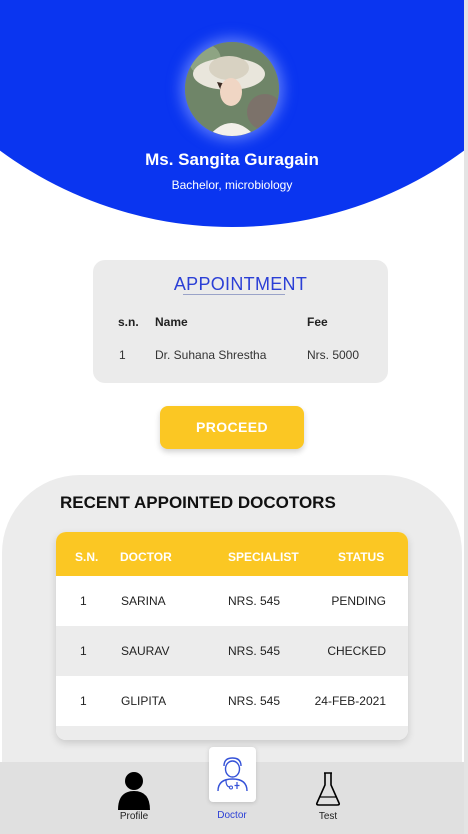 Image resolution: width=468 pixels, height=834 pixels. Describe the element at coordinates (358, 601) in the screenshot. I see `row-status: PENDING` at that location.